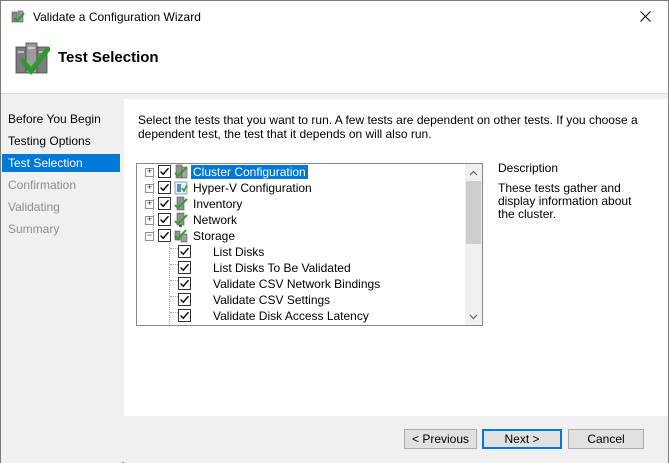 The width and height of the screenshot is (669, 463). What do you see at coordinates (272, 300) in the screenshot?
I see `tree-node-label: Validate CSV Settings` at bounding box center [272, 300].